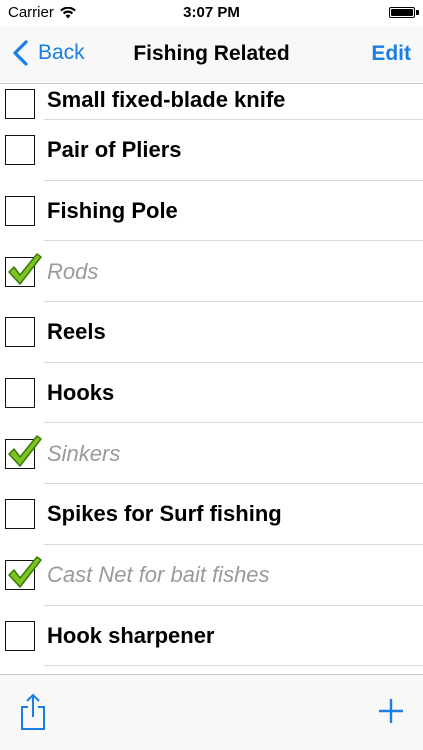  I want to click on list-item: Cast Net for bait fishes, so click(211, 575).